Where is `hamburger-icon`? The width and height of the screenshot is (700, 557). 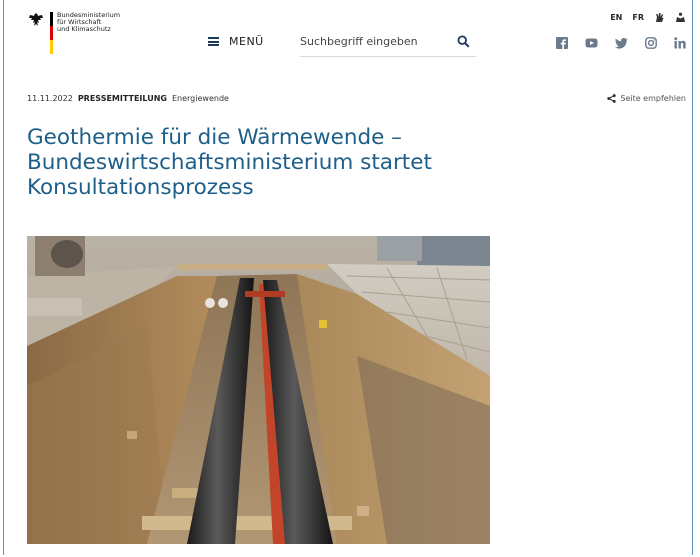
hamburger-icon is located at coordinates (213, 41).